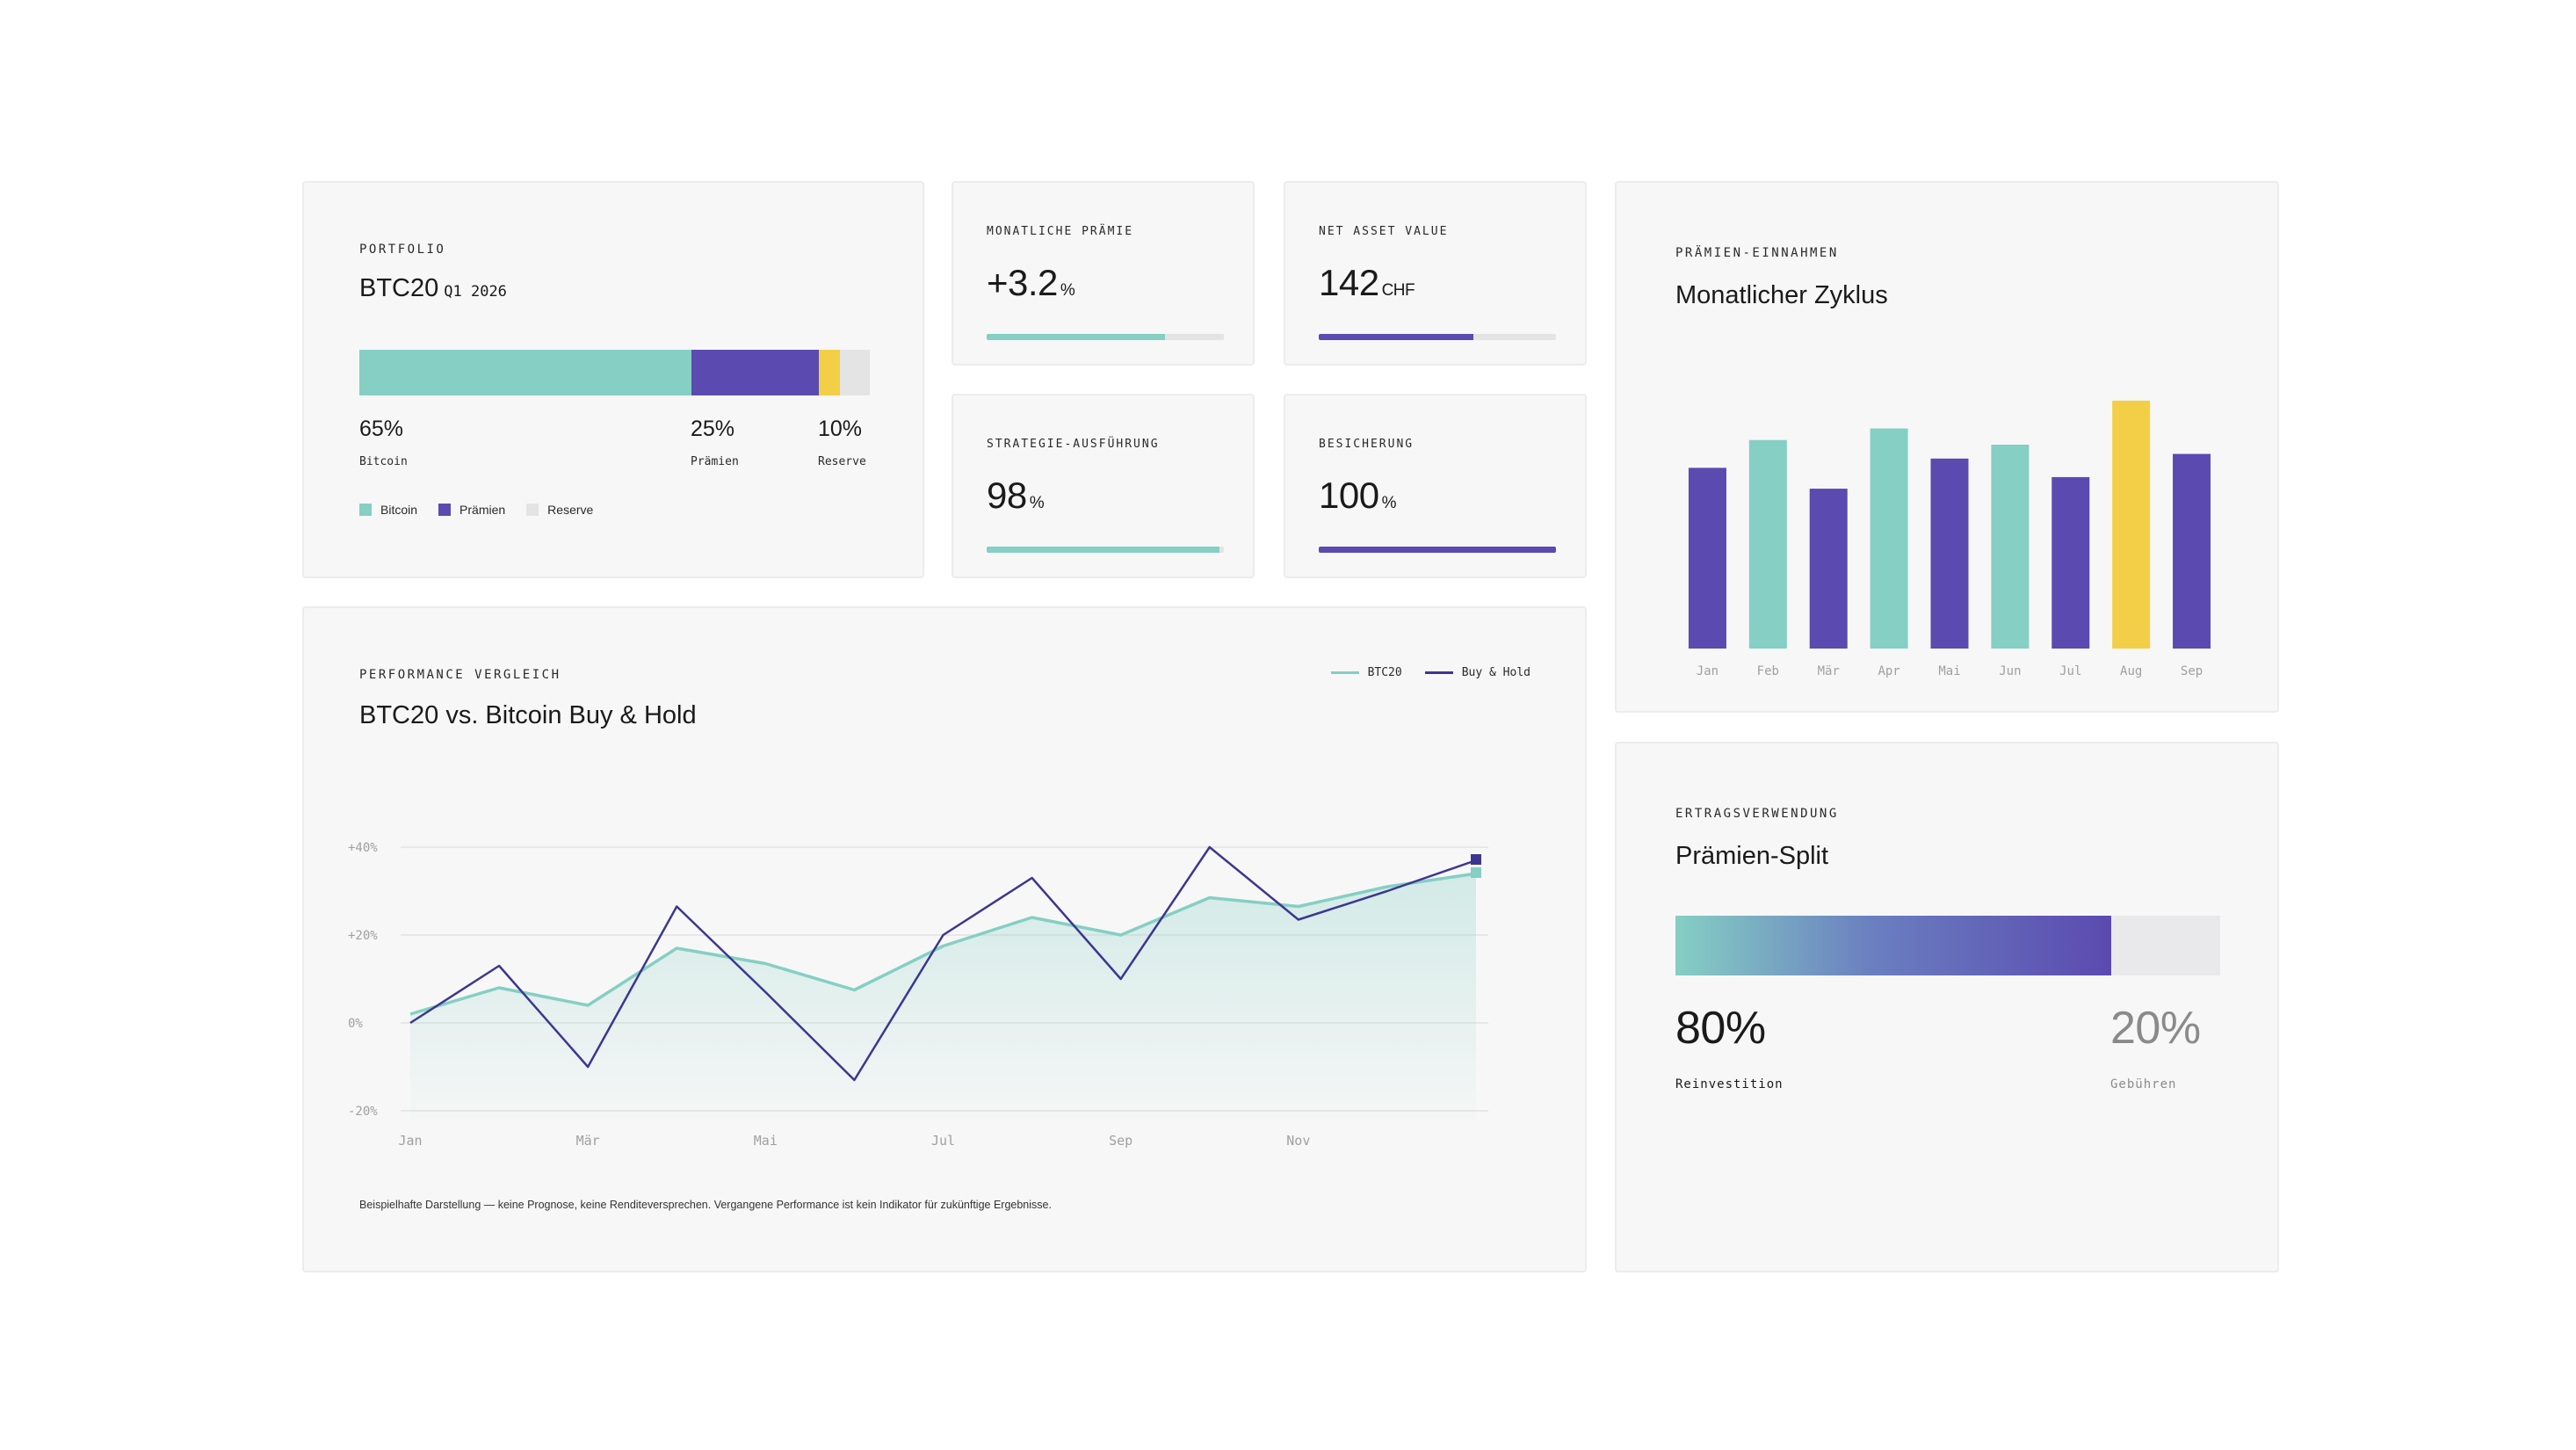 The image size is (2576, 1450). I want to click on legend-swatch-praemien, so click(445, 510).